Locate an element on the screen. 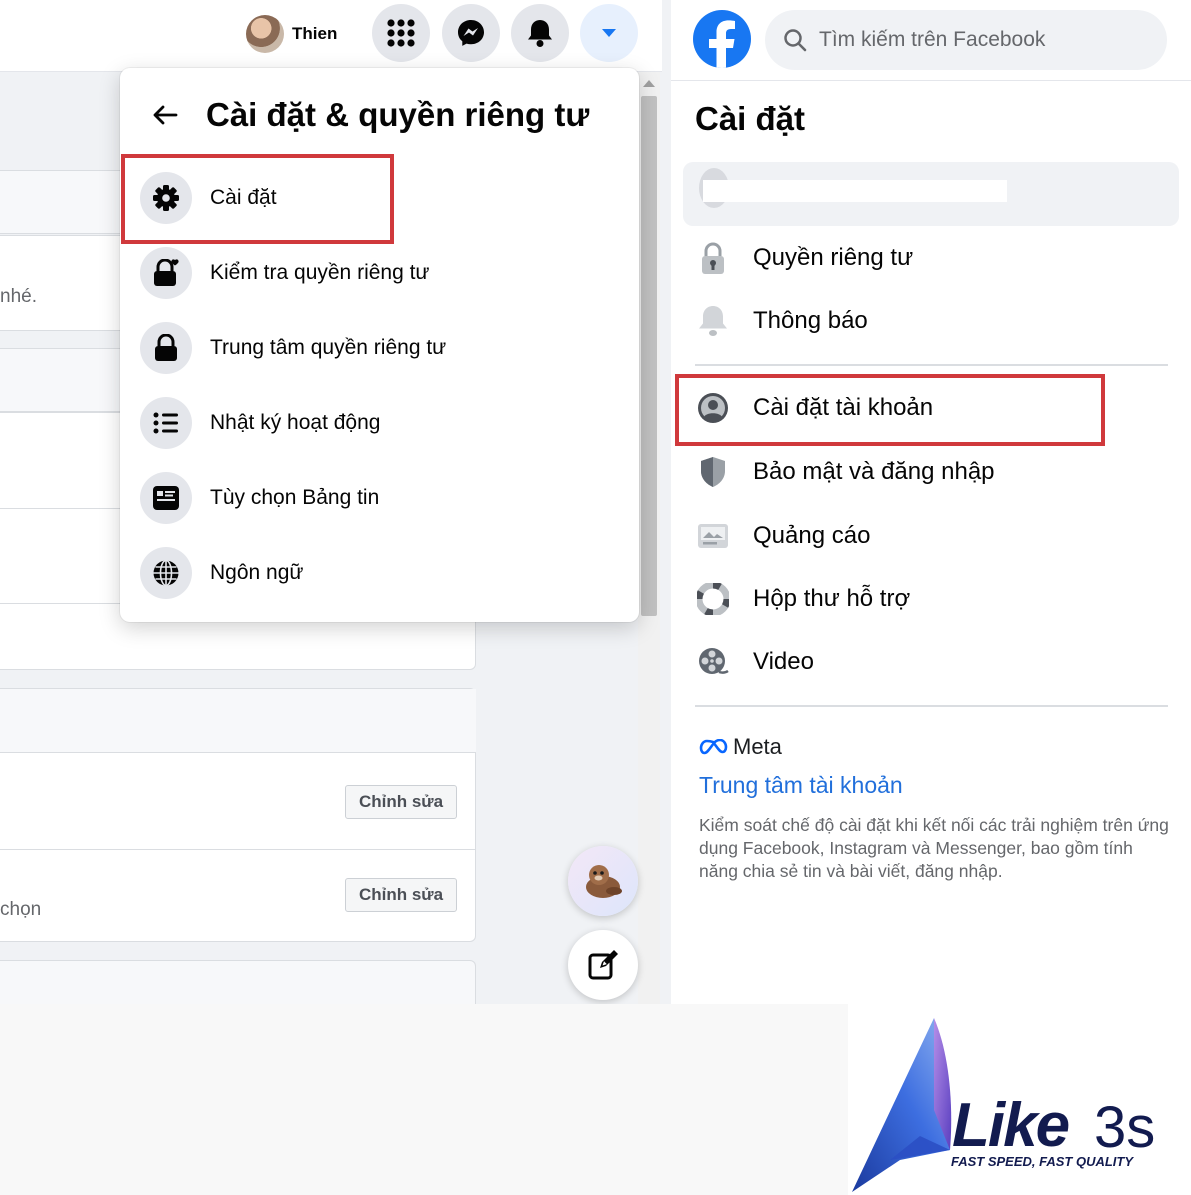 This screenshot has width=1191, height=1195. list-icon is located at coordinates (166, 423).